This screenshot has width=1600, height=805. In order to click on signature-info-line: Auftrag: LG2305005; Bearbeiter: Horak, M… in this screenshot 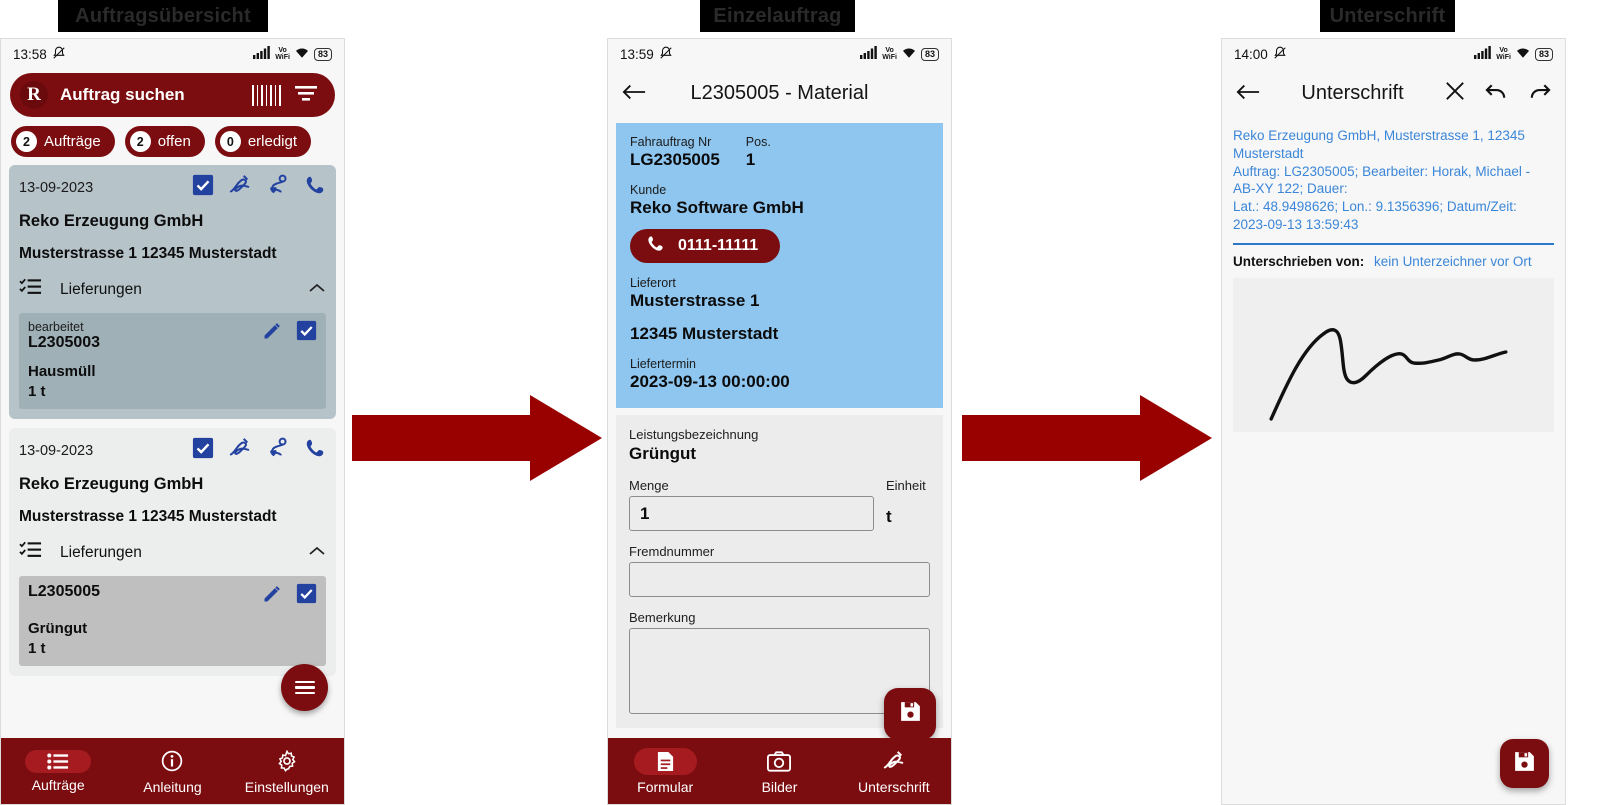, I will do `click(1382, 180)`.